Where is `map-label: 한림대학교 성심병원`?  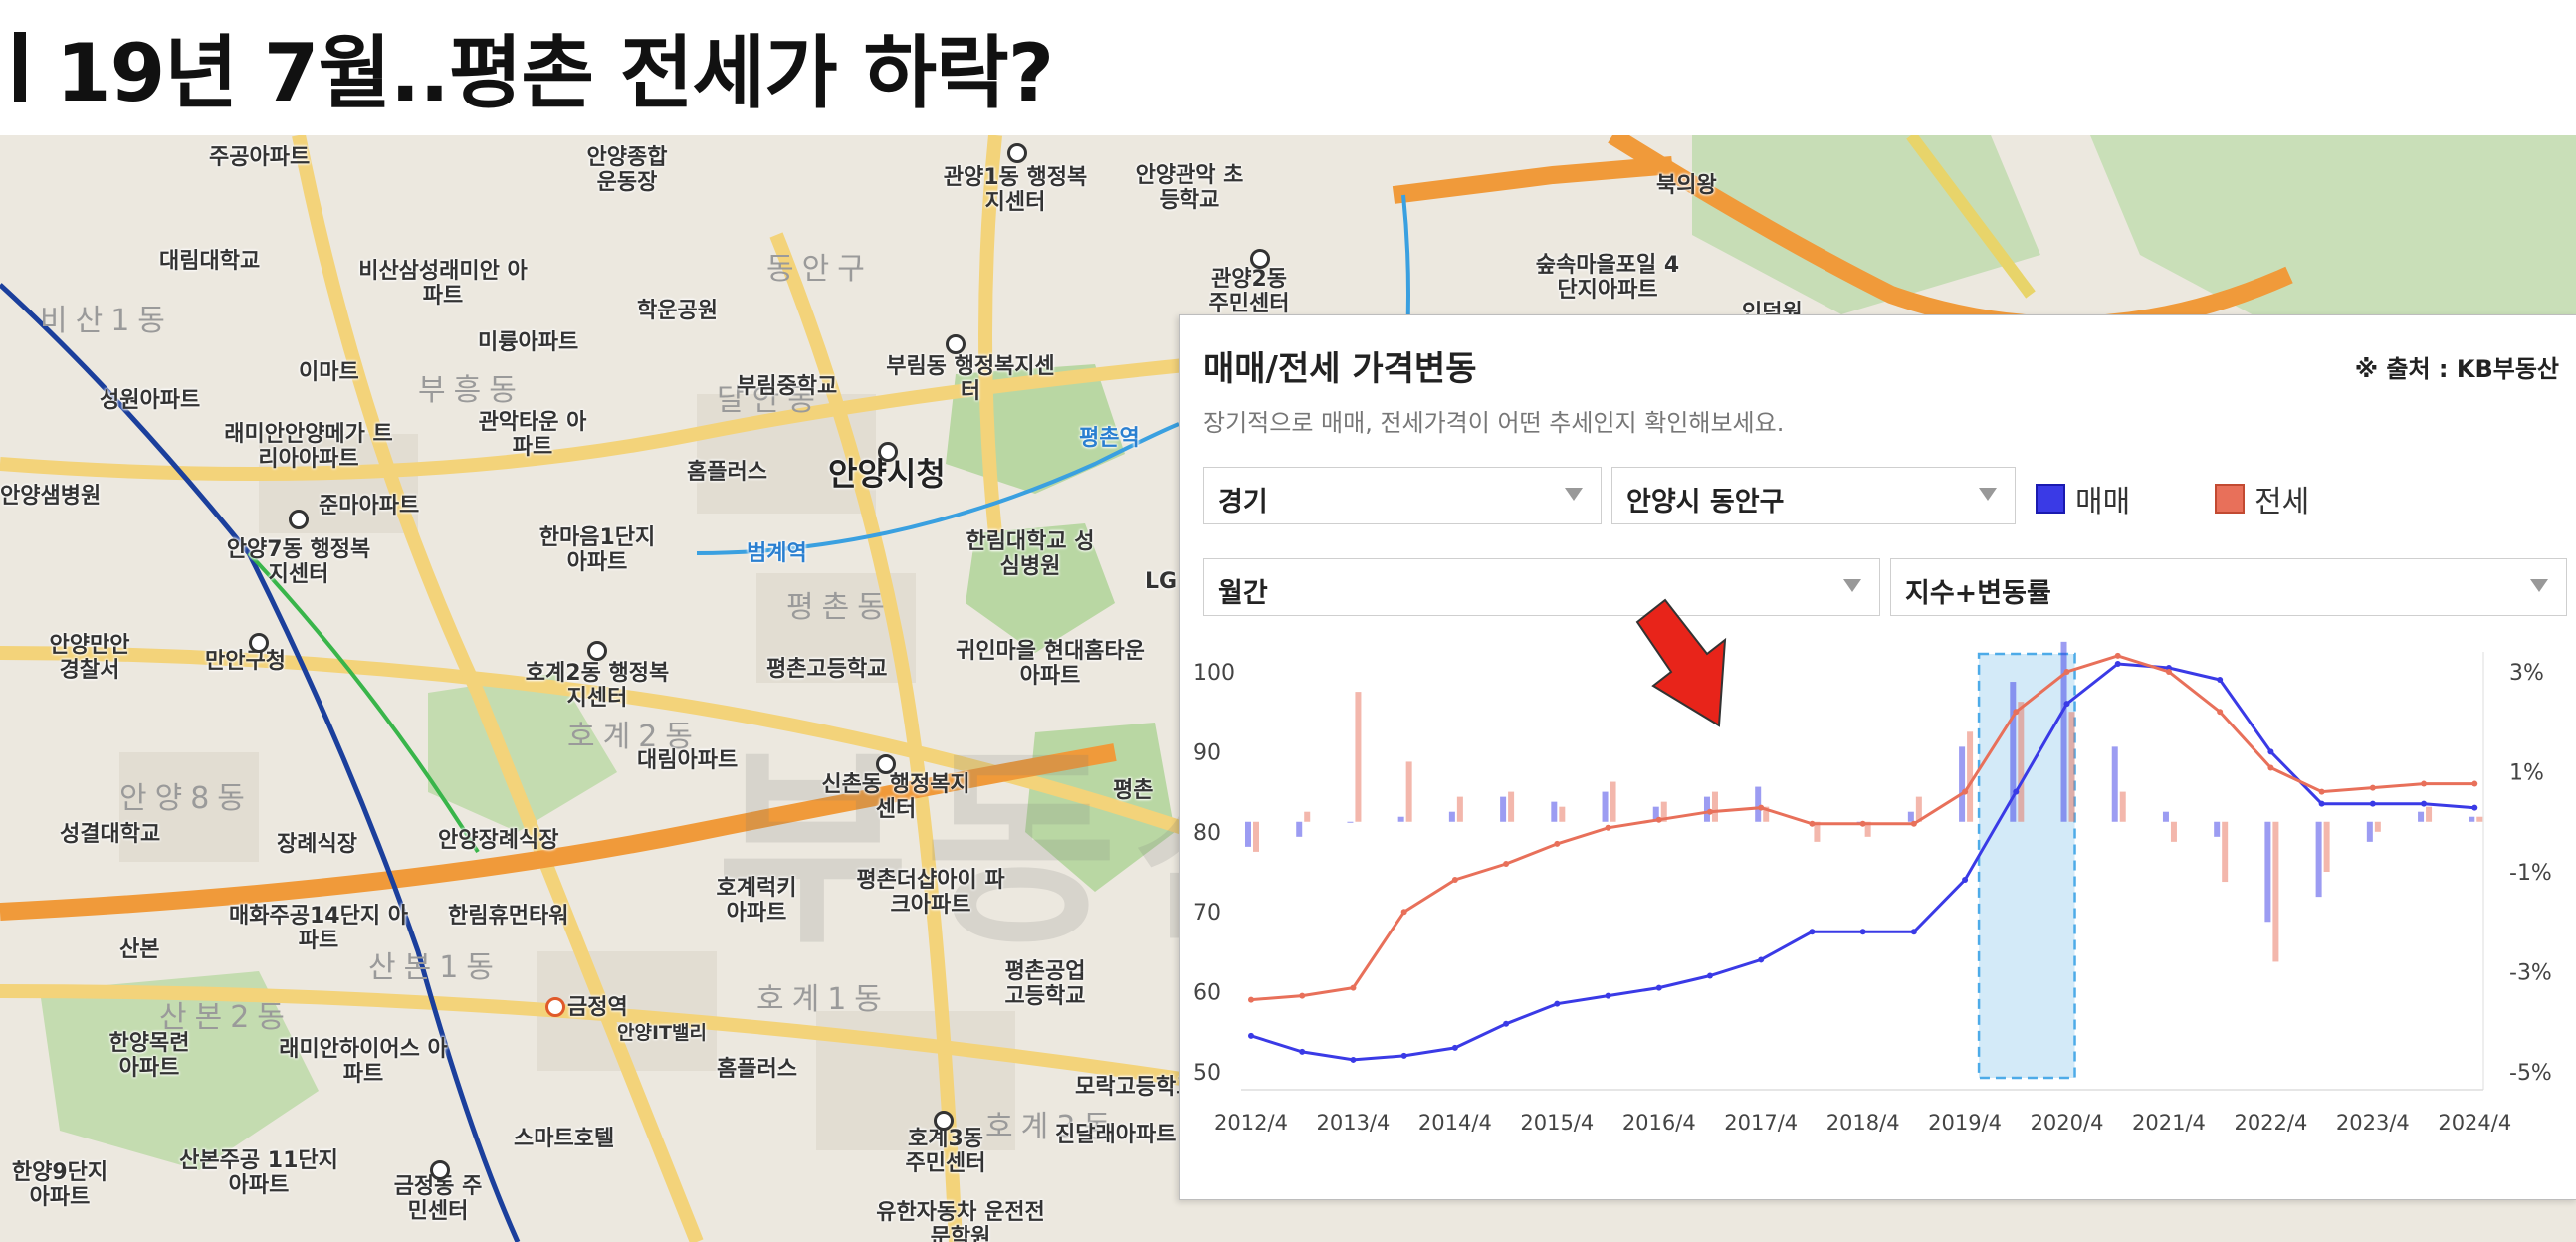
map-label: 한림대학교 성심병원 is located at coordinates (1030, 554).